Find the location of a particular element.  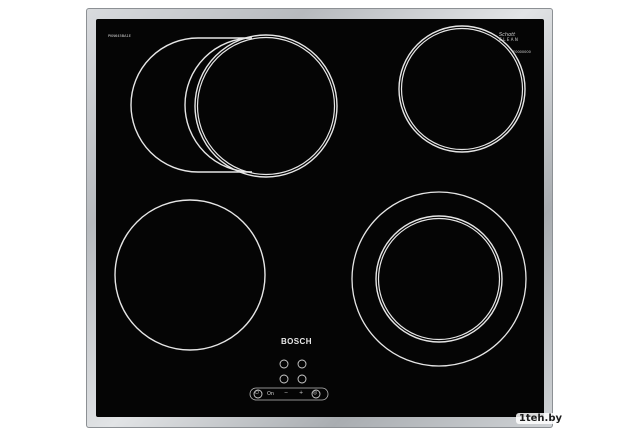

extended-zone-main-ring-inner is located at coordinates (266, 106).